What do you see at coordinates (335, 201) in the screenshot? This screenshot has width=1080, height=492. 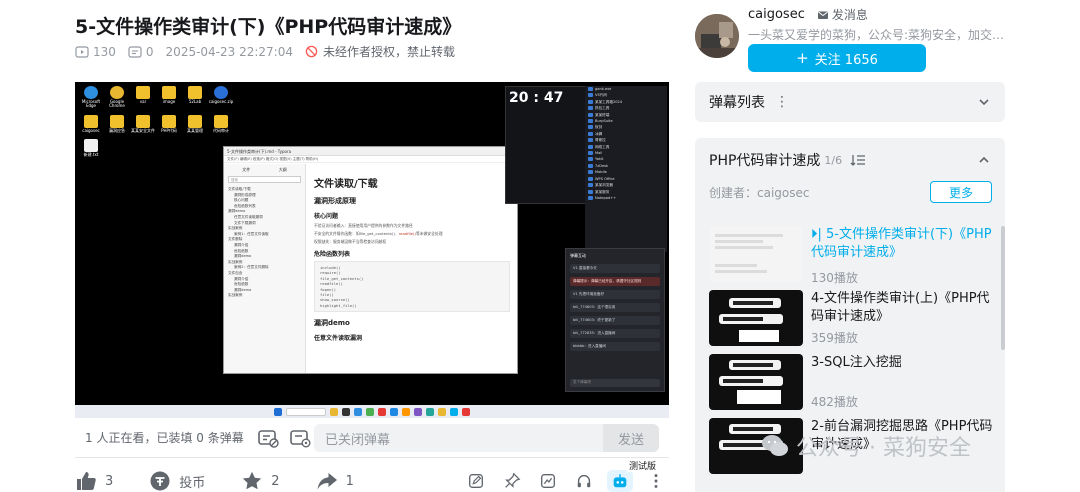 I see `doc-heading-2: 漏洞形成原理` at bounding box center [335, 201].